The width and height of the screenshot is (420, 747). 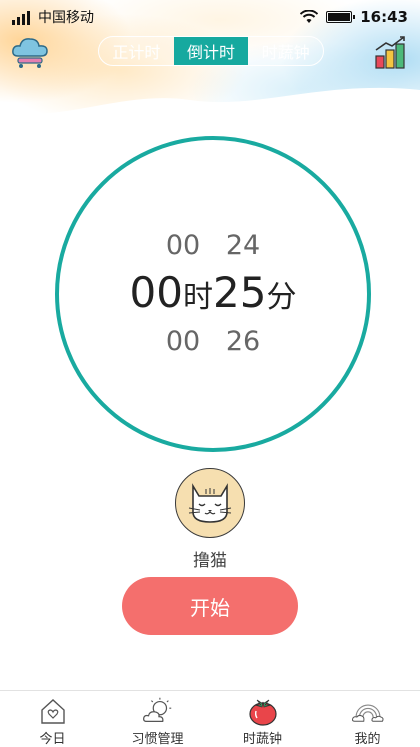 I want to click on top-header: 正计时 倒计时 时蔬钟, so click(x=210, y=54).